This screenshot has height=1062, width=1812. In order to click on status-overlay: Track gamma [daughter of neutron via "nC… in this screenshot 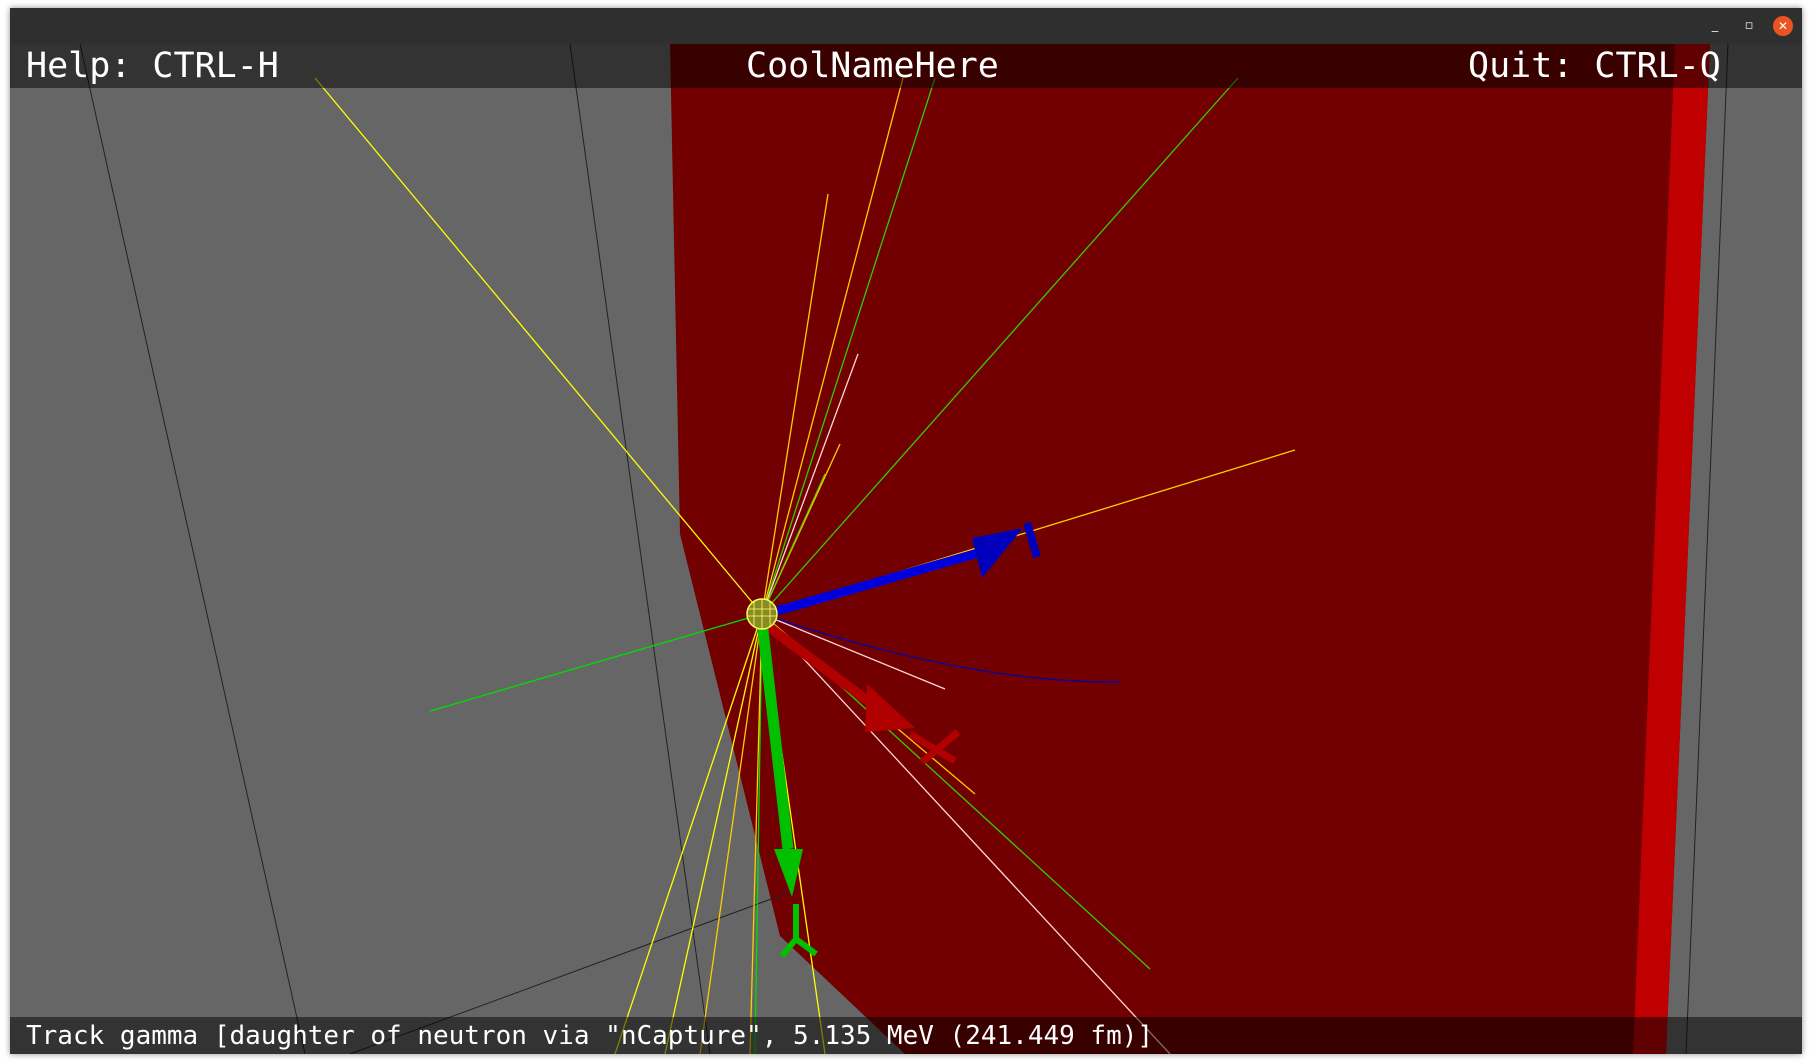, I will do `click(906, 1035)`.